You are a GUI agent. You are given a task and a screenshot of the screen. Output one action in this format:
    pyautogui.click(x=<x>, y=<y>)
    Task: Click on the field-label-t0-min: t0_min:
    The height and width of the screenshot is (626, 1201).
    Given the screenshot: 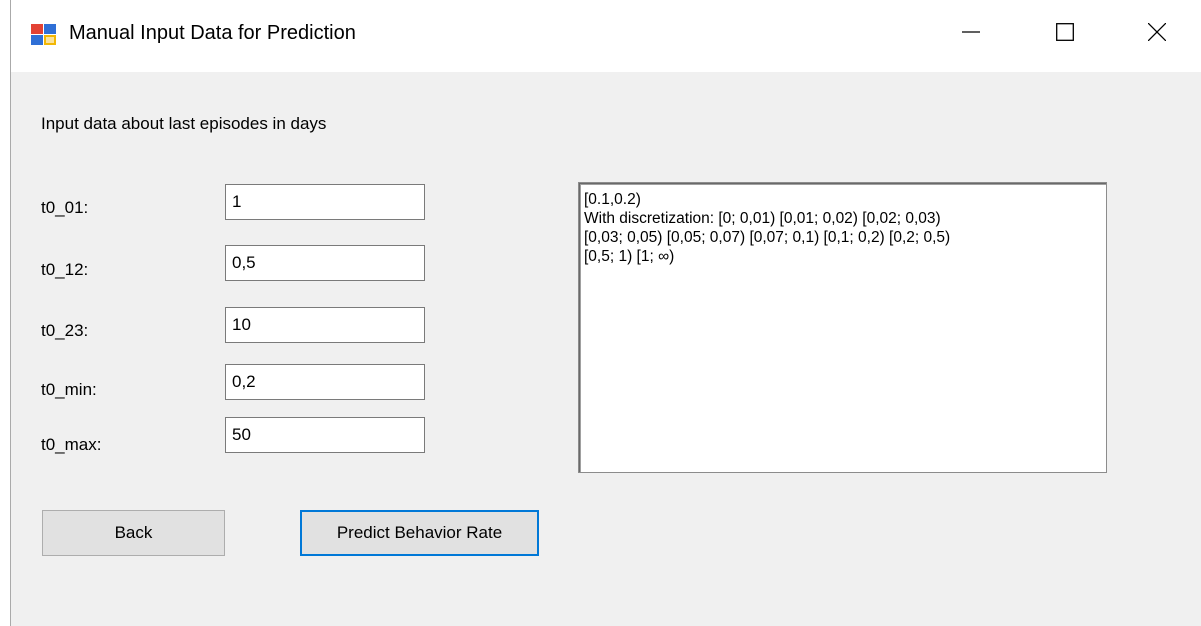 What is the action you would take?
    pyautogui.click(x=69, y=389)
    